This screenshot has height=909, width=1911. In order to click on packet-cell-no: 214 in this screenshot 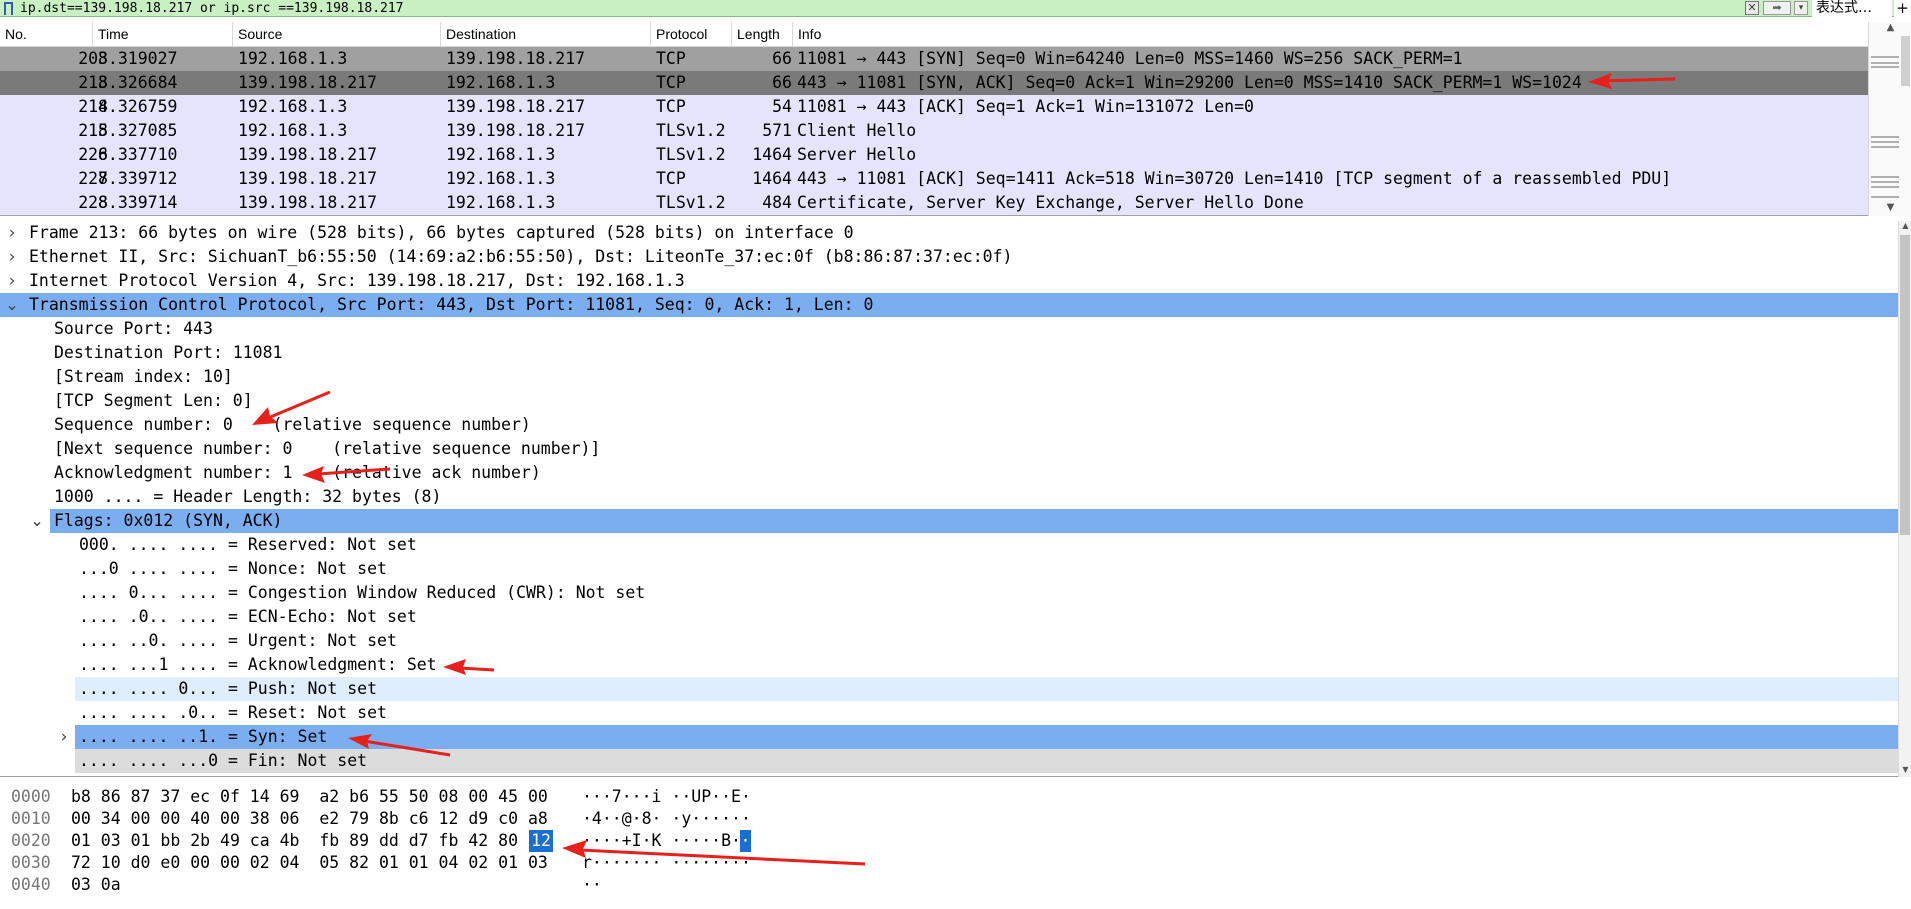, I will do `click(93, 106)`.